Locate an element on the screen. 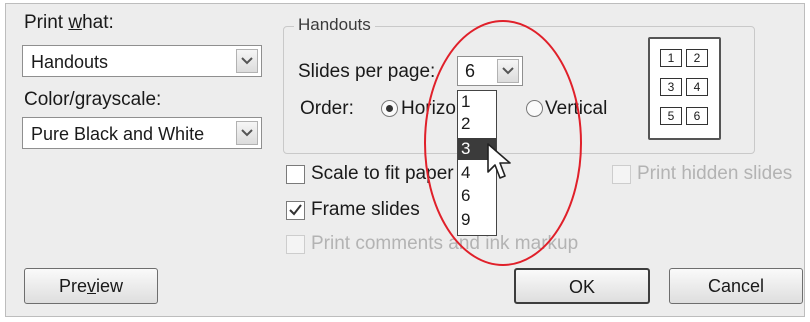  preview-button: Preview is located at coordinates (91, 286).